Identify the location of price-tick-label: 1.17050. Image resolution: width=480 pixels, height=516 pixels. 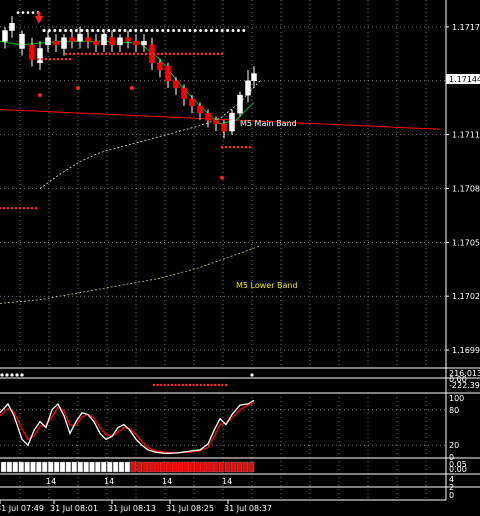
(466, 242).